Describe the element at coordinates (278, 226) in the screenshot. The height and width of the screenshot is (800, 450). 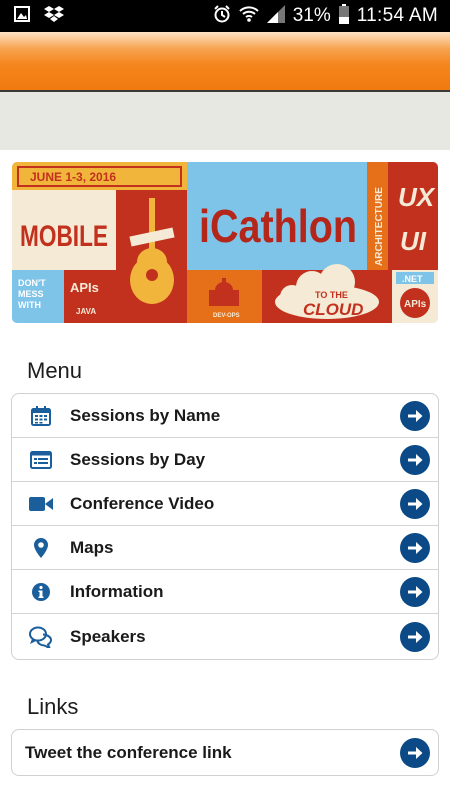
I see `banner-title: iCathlon` at that location.